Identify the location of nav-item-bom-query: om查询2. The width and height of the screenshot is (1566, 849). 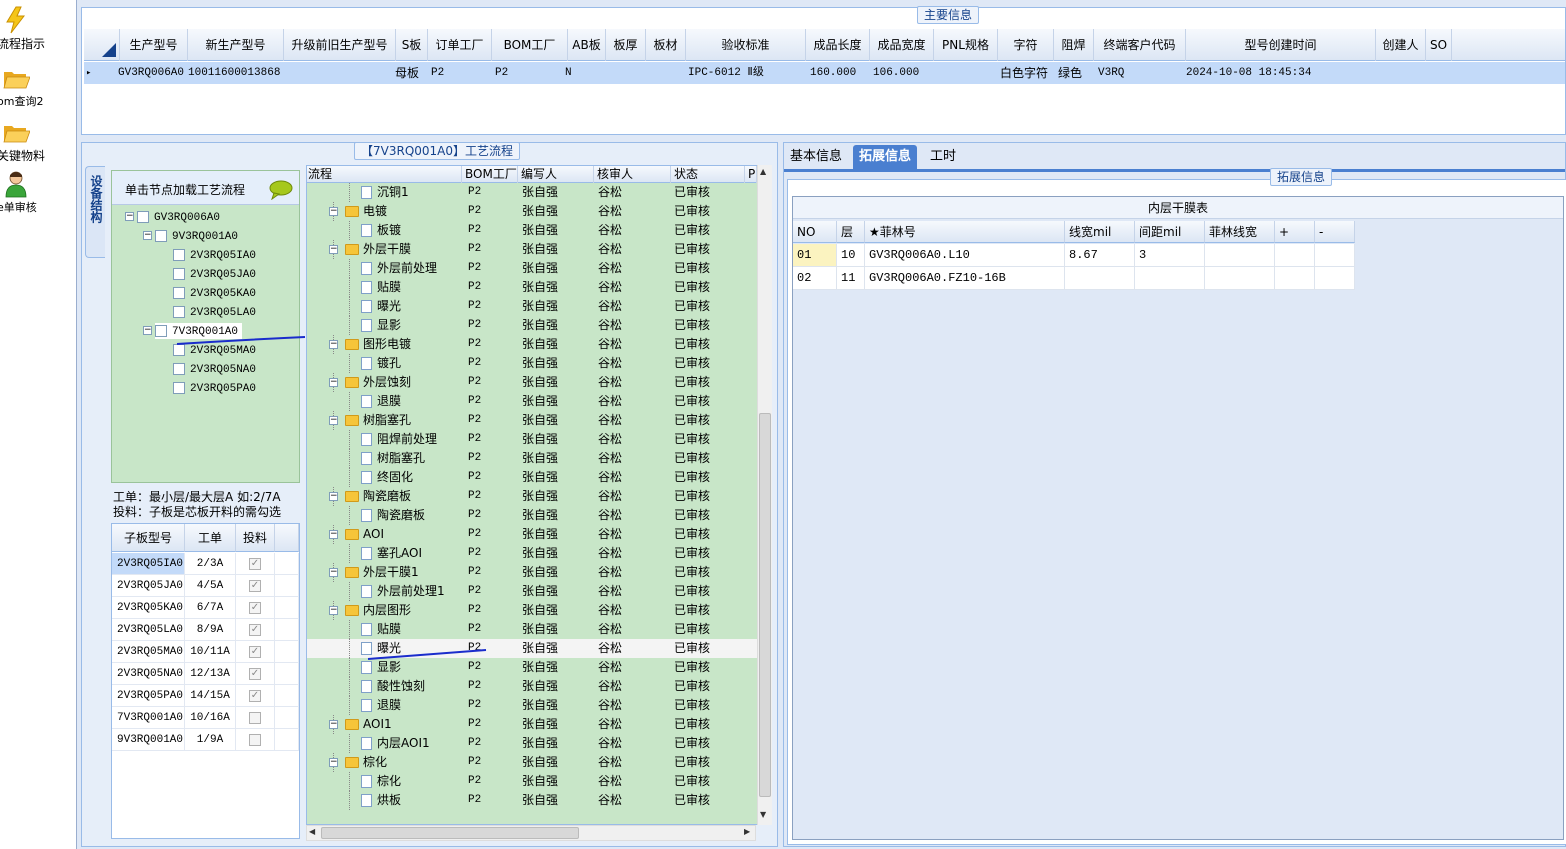
(38, 86).